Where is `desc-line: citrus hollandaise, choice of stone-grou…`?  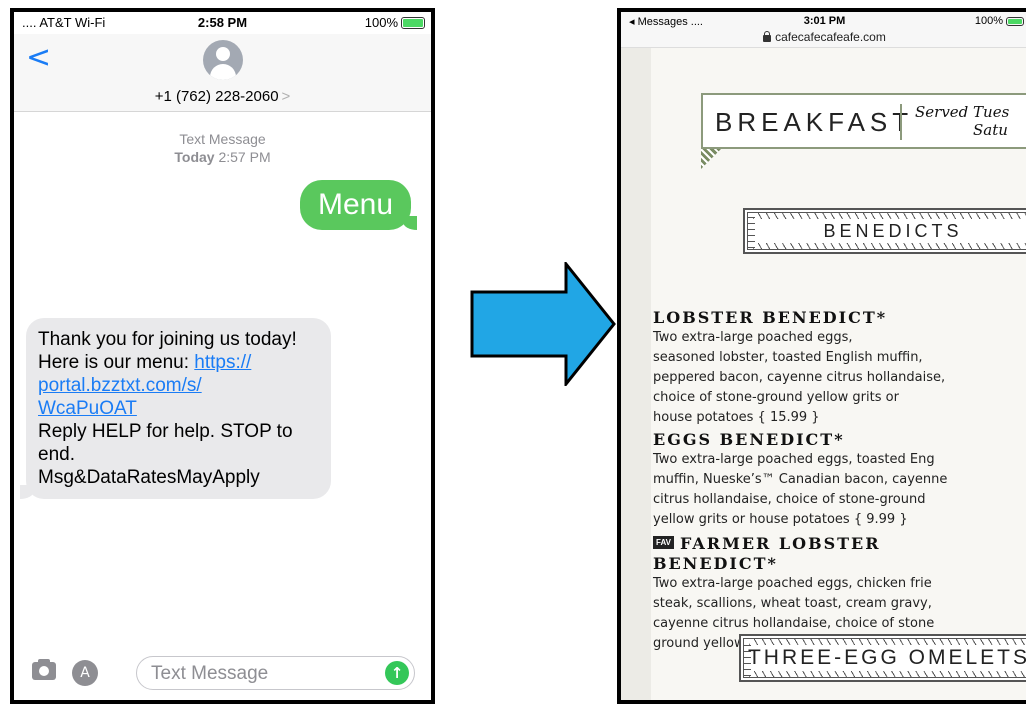
desc-line: citrus hollandaise, choice of stone-grou… is located at coordinates (789, 499).